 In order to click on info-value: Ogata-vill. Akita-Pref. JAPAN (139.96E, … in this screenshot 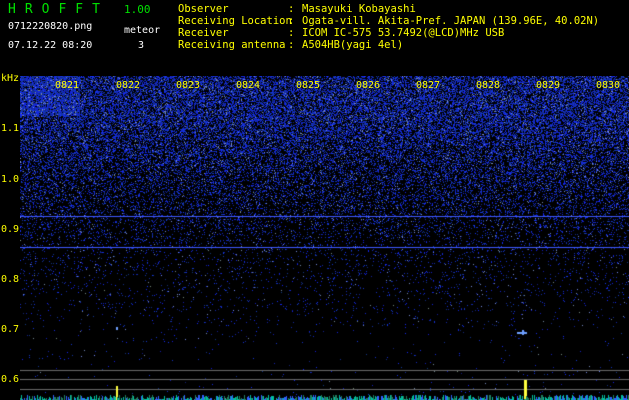, I will do `click(451, 21)`.